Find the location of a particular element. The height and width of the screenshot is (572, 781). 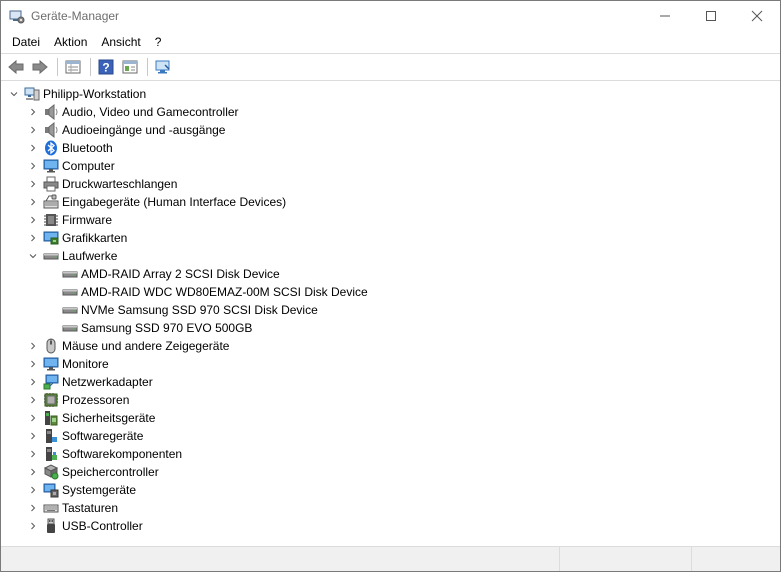

tree-category: USB-Controller is located at coordinates (390, 526).